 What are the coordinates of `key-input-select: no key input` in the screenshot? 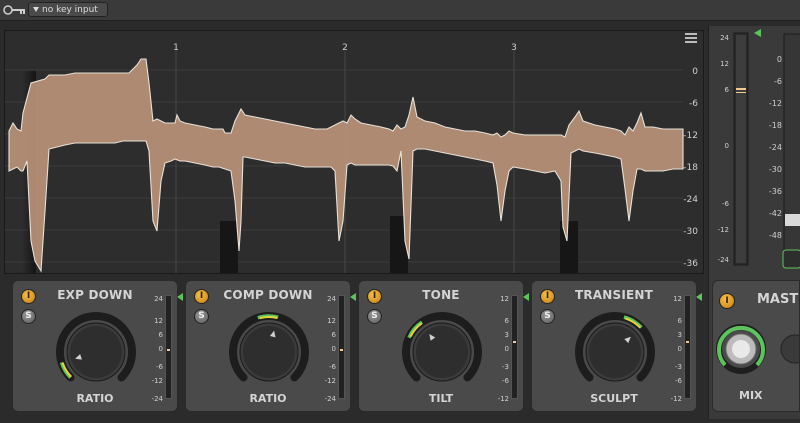 It's located at (68, 9).